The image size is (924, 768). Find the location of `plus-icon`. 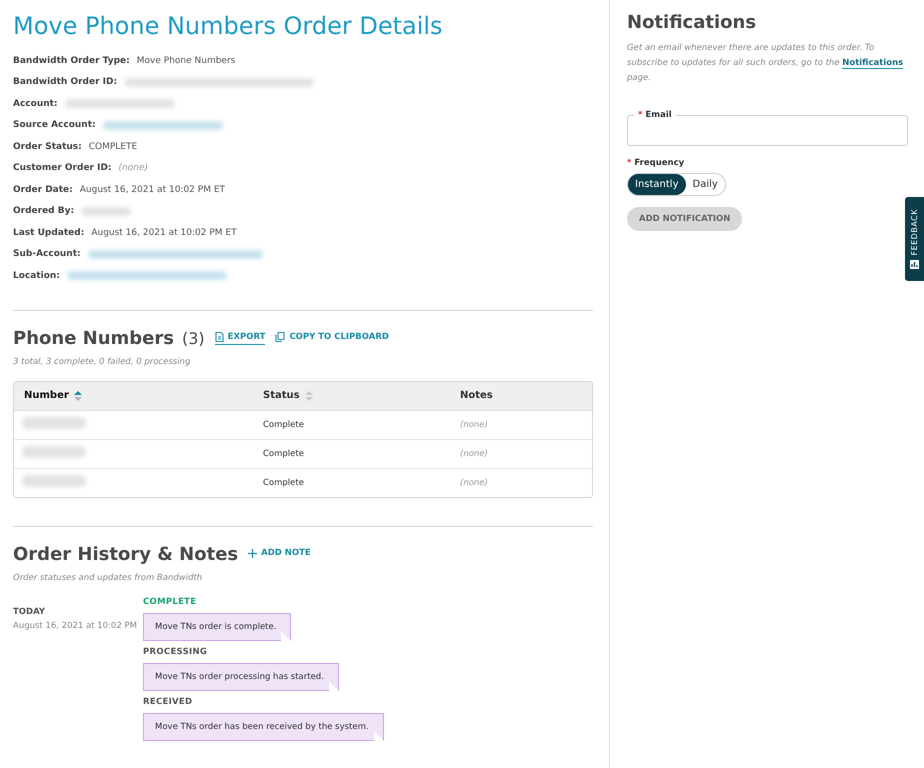

plus-icon is located at coordinates (253, 553).